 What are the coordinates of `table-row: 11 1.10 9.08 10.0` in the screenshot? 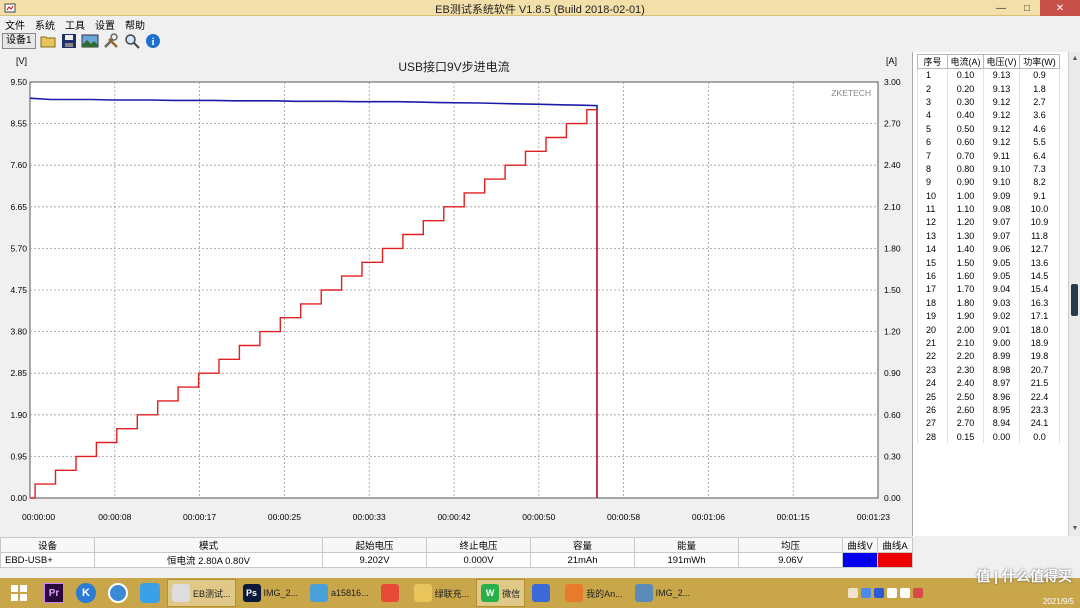 It's located at (988, 209).